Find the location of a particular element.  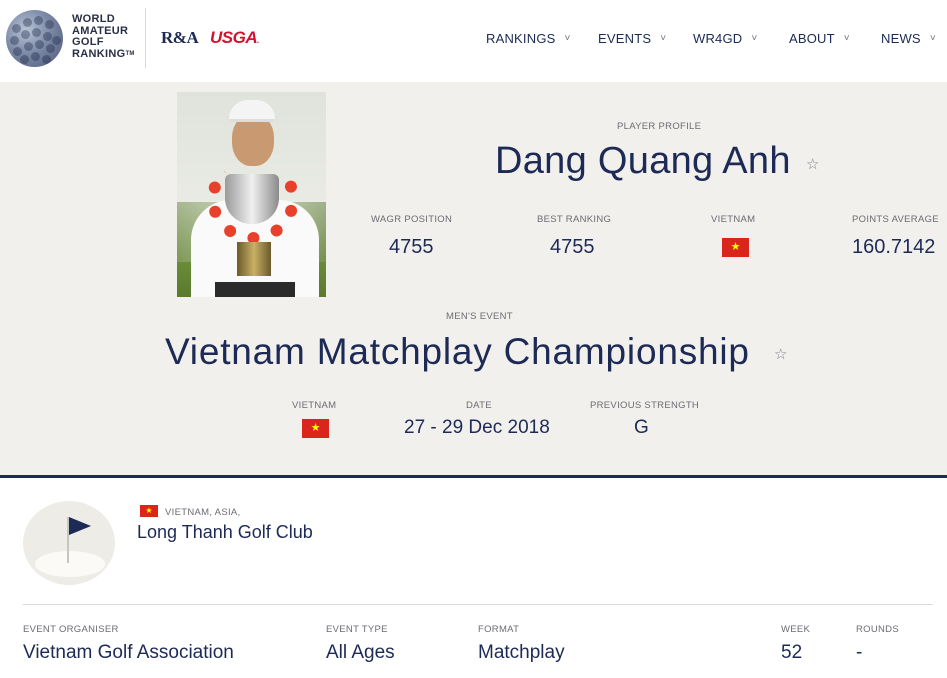

best-ranking-value: 4755 is located at coordinates (572, 247).